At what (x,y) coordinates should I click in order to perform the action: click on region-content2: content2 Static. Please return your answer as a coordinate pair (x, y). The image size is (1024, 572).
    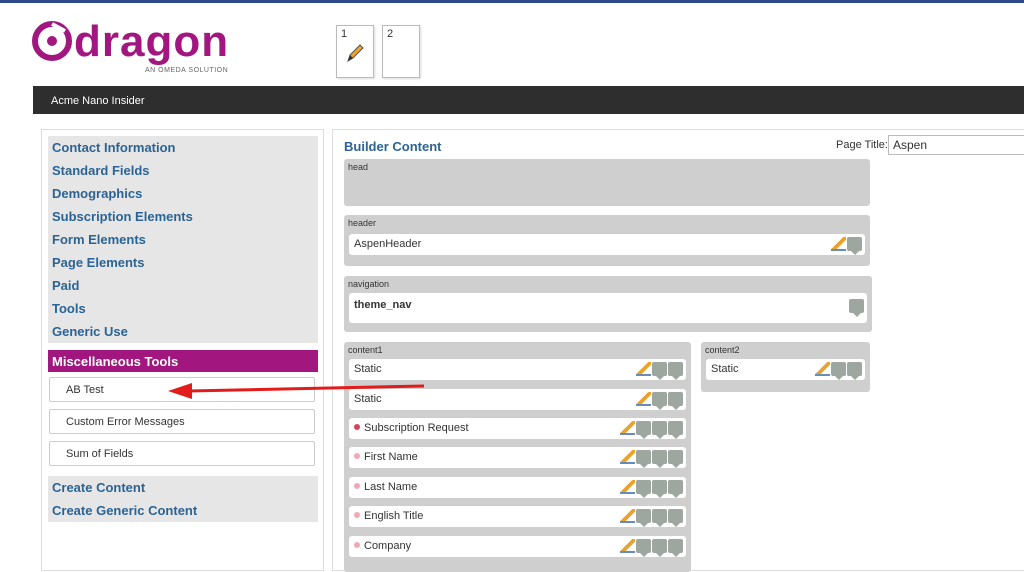
    Looking at the image, I should click on (785, 367).